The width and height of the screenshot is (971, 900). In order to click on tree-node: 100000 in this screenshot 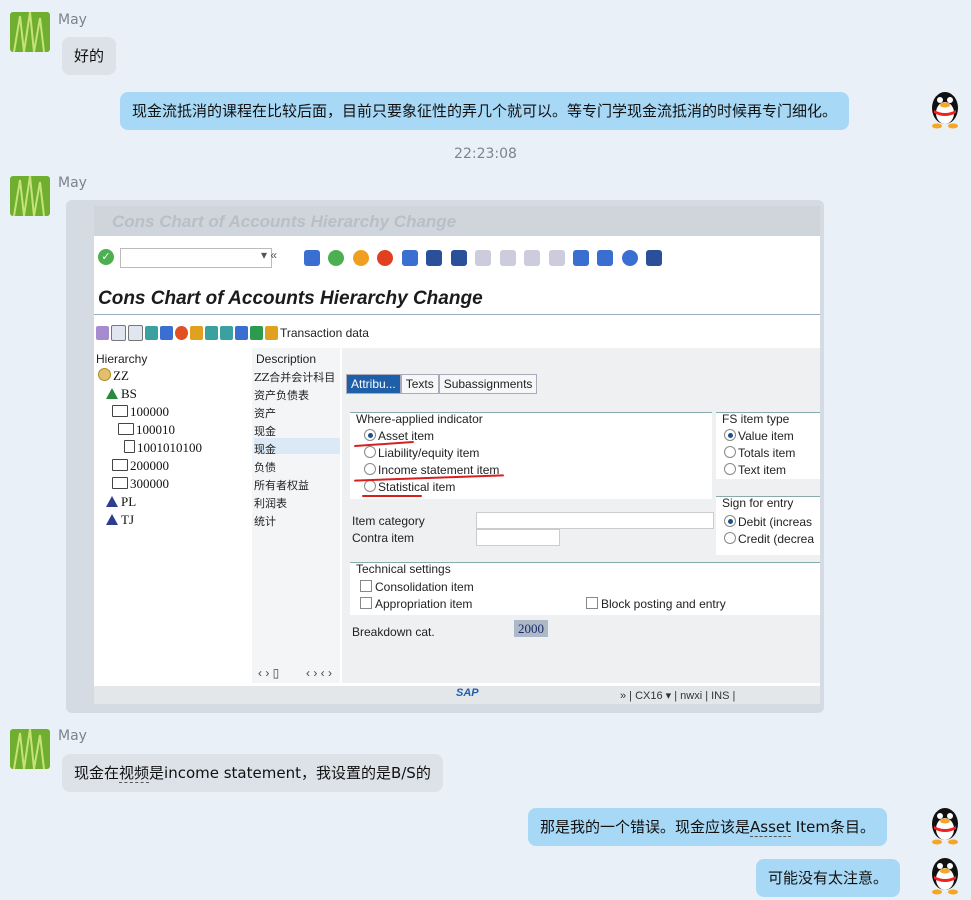, I will do `click(140, 412)`.